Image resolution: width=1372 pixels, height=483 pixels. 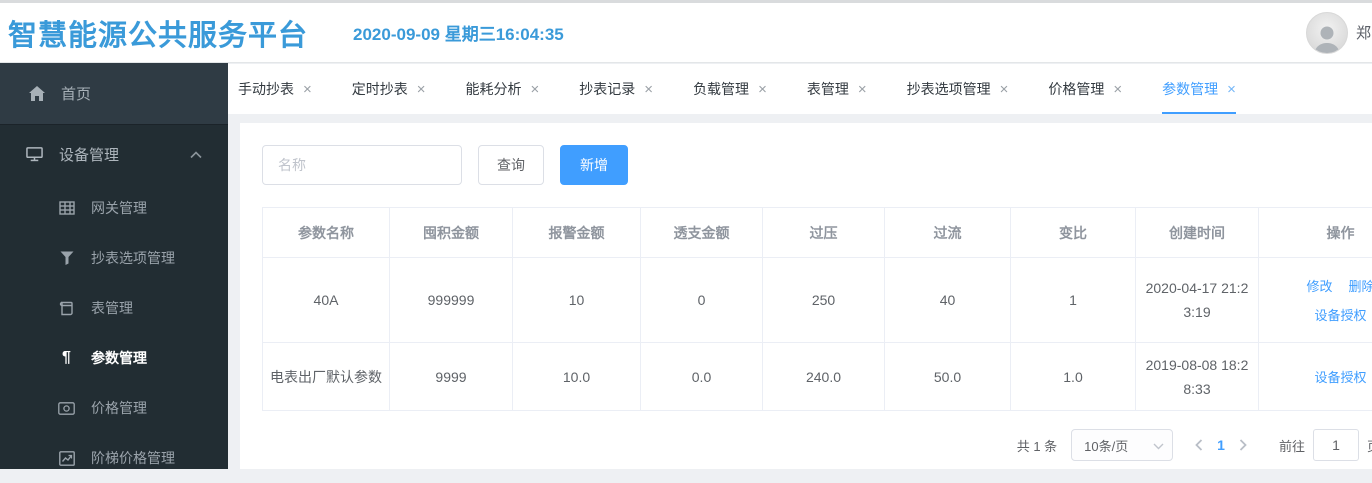 What do you see at coordinates (1327, 37) in the screenshot?
I see `person-icon` at bounding box center [1327, 37].